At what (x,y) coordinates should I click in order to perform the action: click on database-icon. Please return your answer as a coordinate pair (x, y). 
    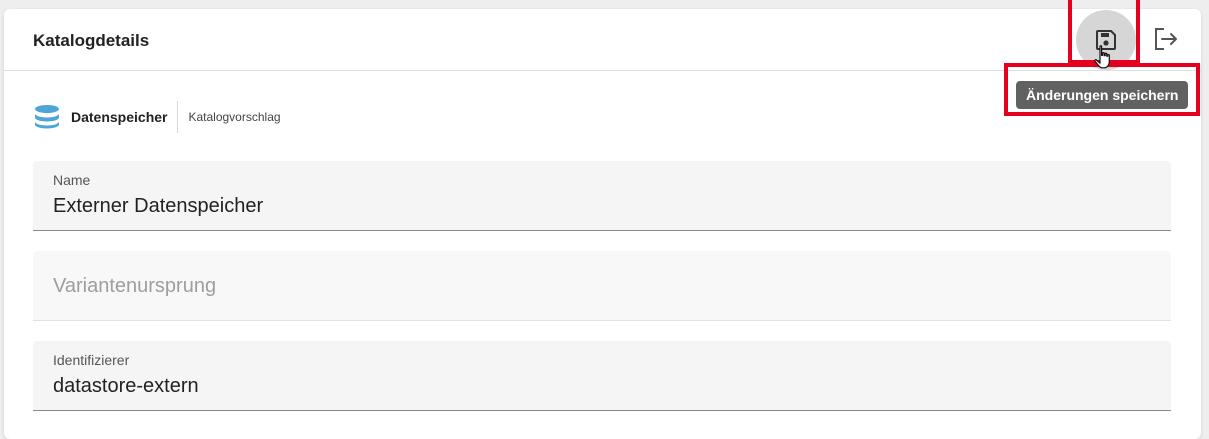
    Looking at the image, I should click on (47, 117).